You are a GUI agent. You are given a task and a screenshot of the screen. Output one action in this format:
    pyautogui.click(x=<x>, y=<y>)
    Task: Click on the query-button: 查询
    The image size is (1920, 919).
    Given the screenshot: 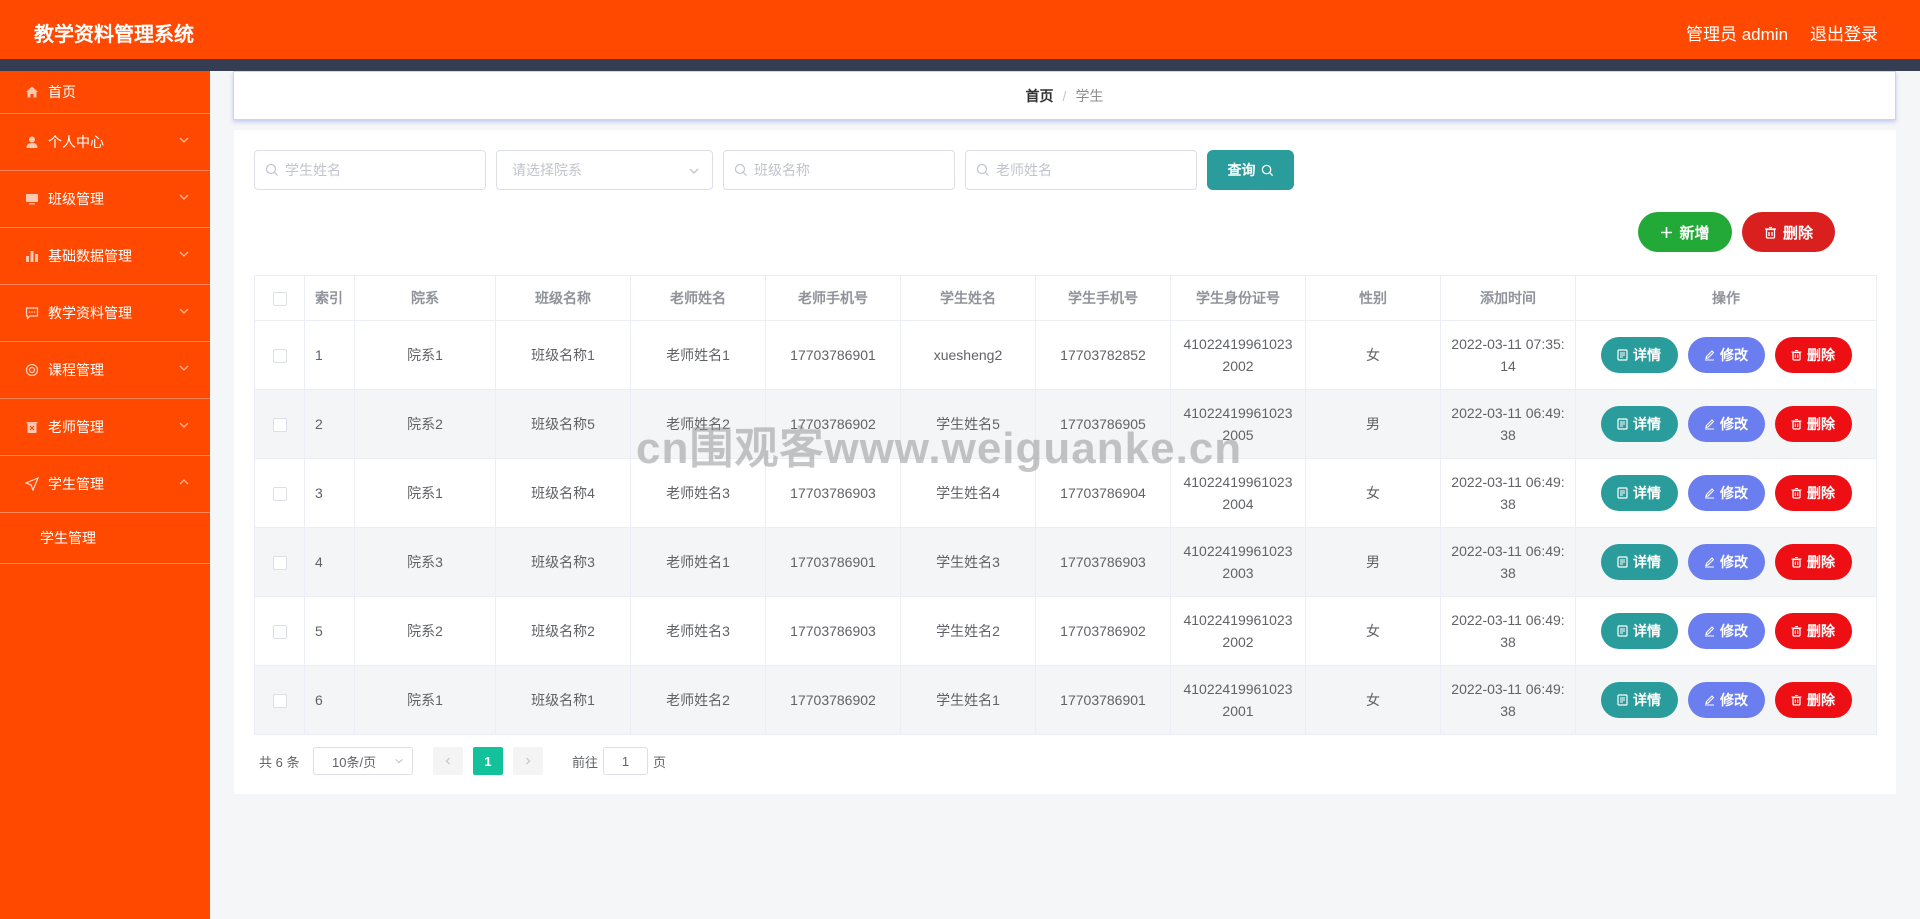 What is the action you would take?
    pyautogui.click(x=1250, y=170)
    